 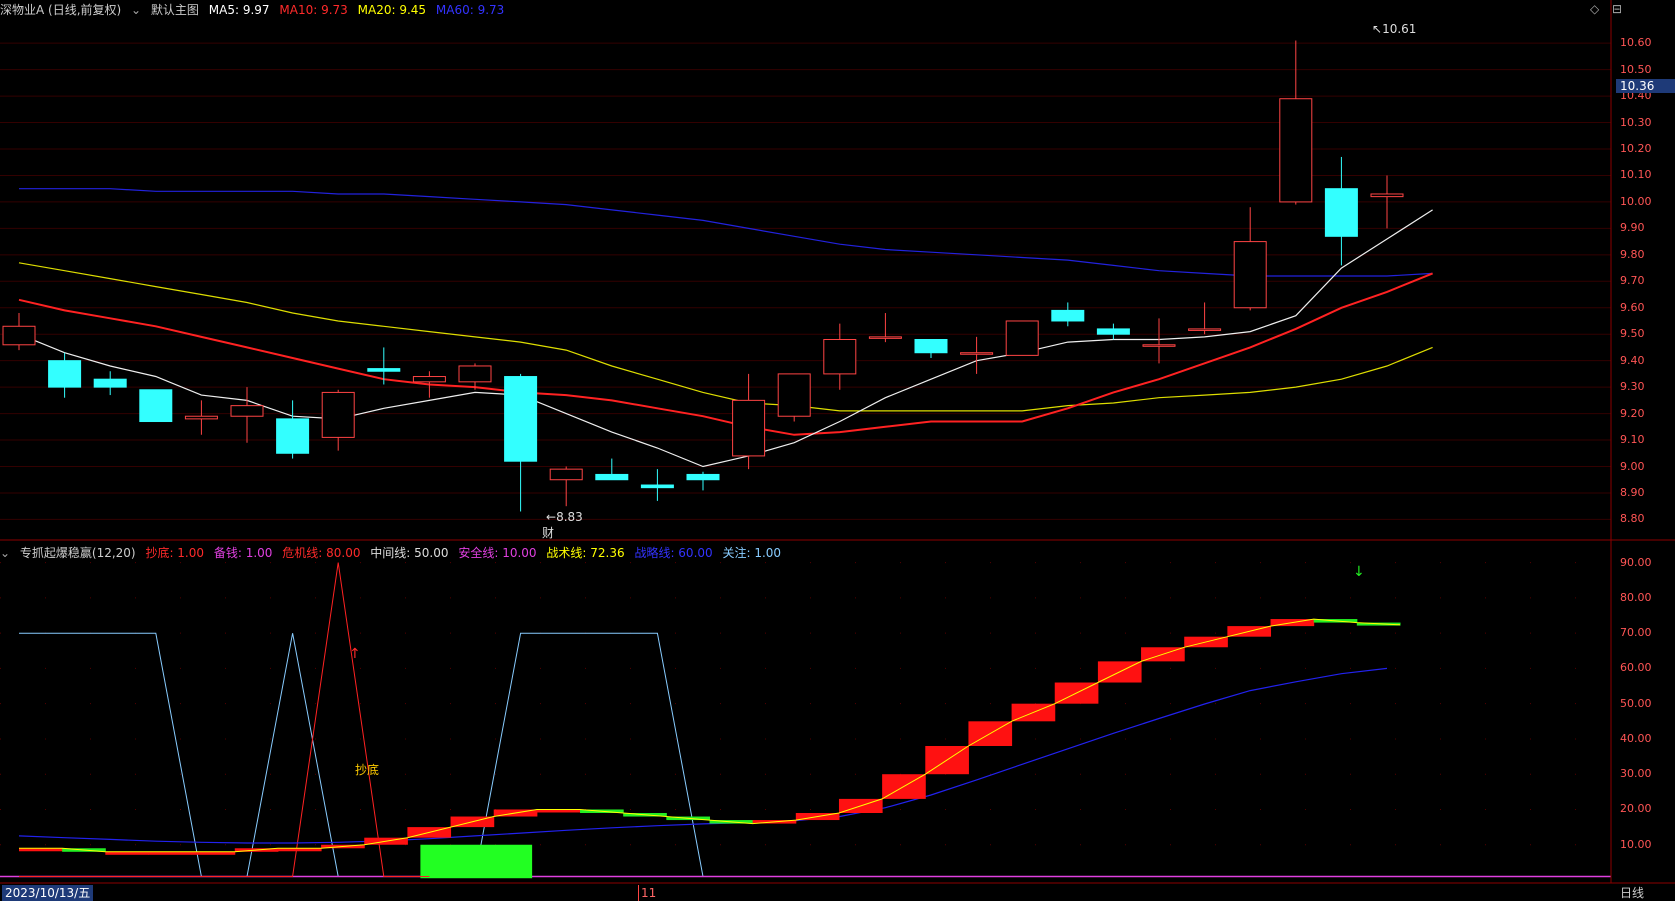 I want to click on indicator-tick-label: 50.00, so click(x=1636, y=703).